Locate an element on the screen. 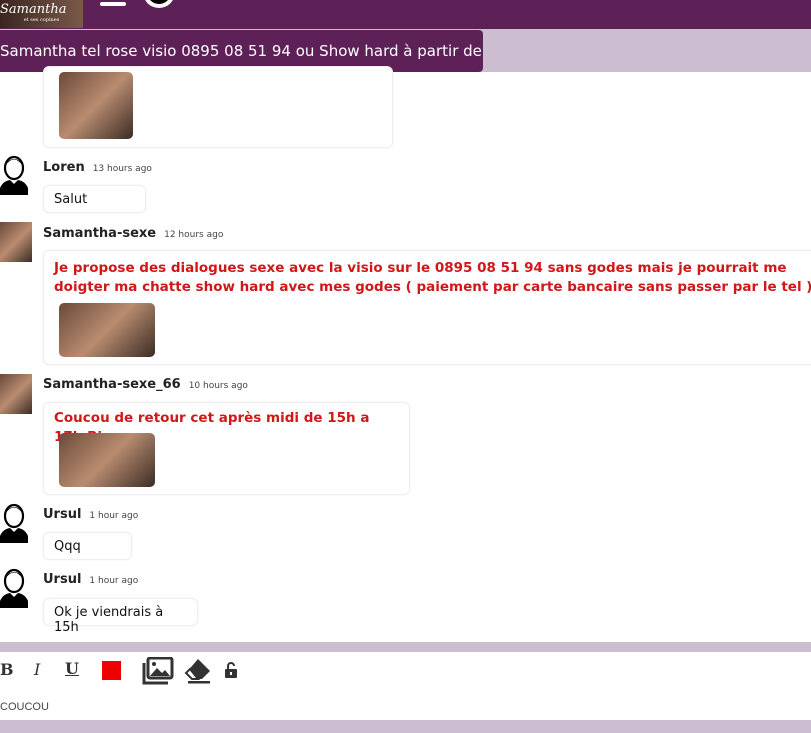  message-bubble: Salut is located at coordinates (94, 199).